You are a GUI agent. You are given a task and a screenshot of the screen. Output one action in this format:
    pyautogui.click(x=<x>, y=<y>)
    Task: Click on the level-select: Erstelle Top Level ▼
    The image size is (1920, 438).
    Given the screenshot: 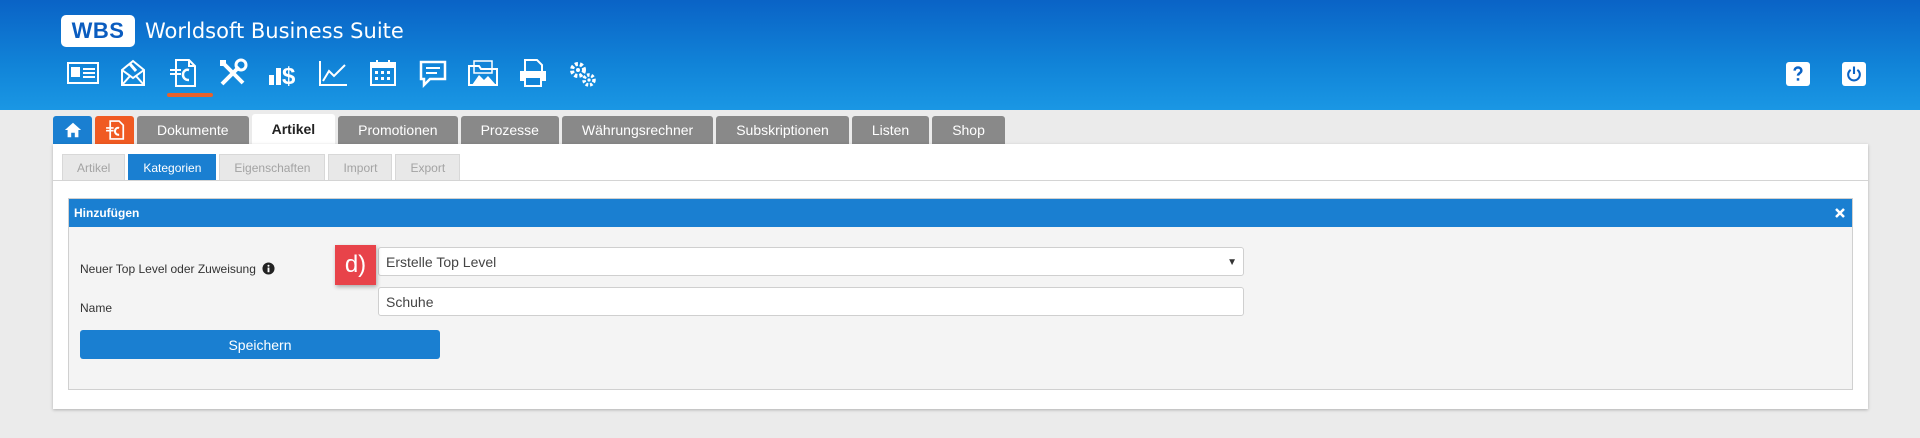 What is the action you would take?
    pyautogui.click(x=811, y=261)
    